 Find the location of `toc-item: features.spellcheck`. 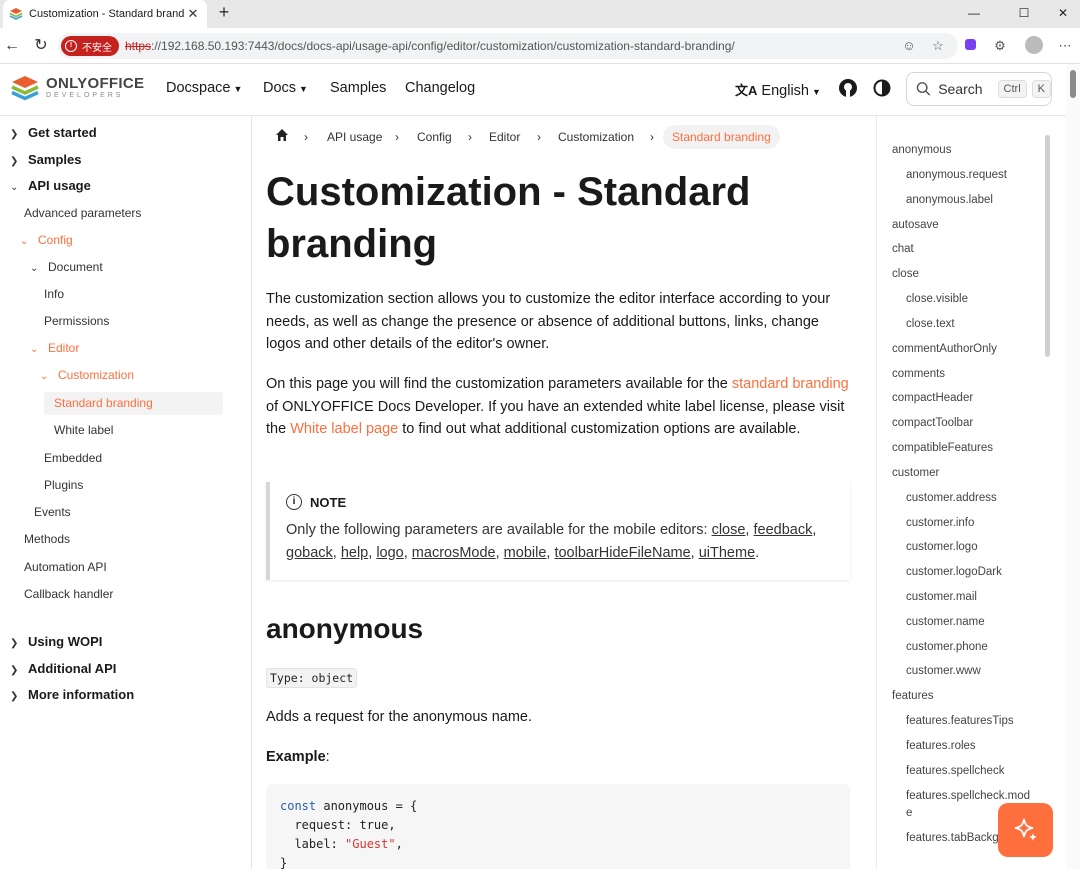

toc-item: features.spellcheck is located at coordinates (955, 771).